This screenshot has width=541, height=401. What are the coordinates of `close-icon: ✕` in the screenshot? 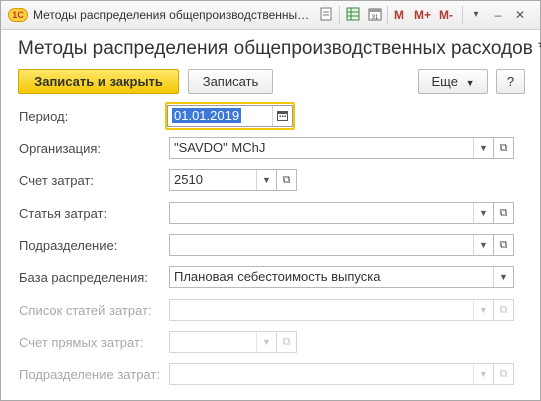 It's located at (520, 15).